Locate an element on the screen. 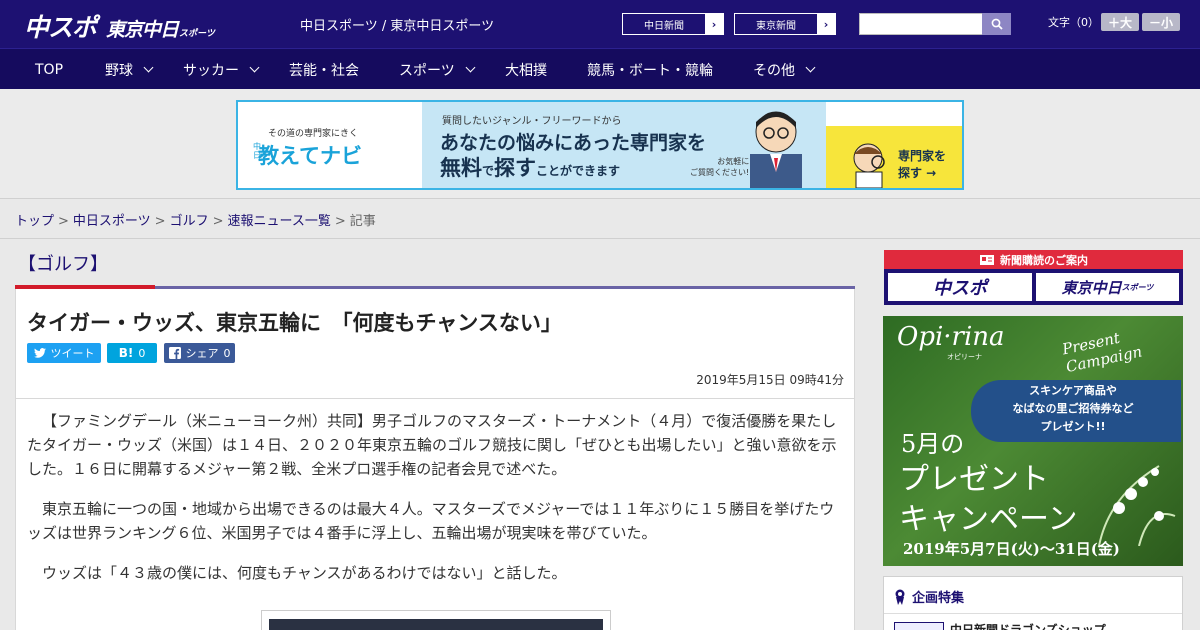 The height and width of the screenshot is (630, 1200). feature-heading: 企画特集 is located at coordinates (929, 596).